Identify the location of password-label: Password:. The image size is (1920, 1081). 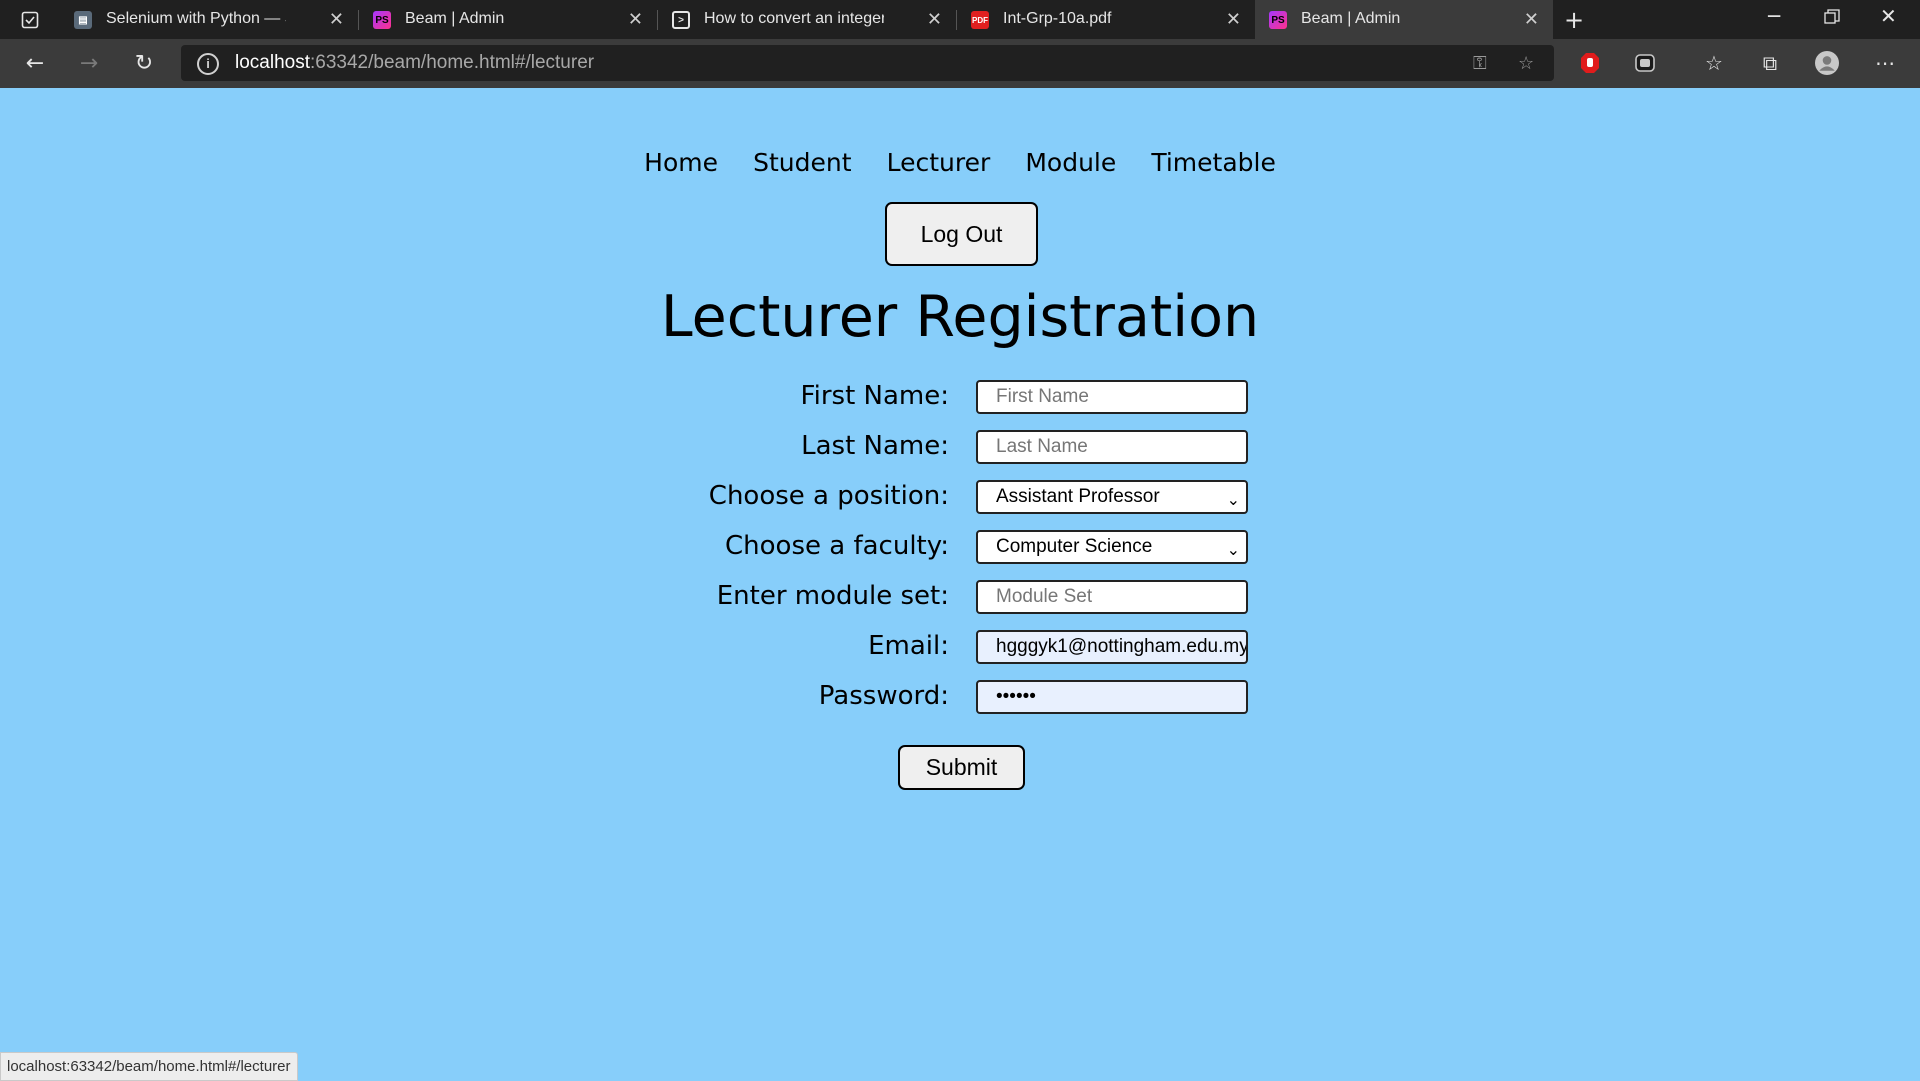
(883, 696).